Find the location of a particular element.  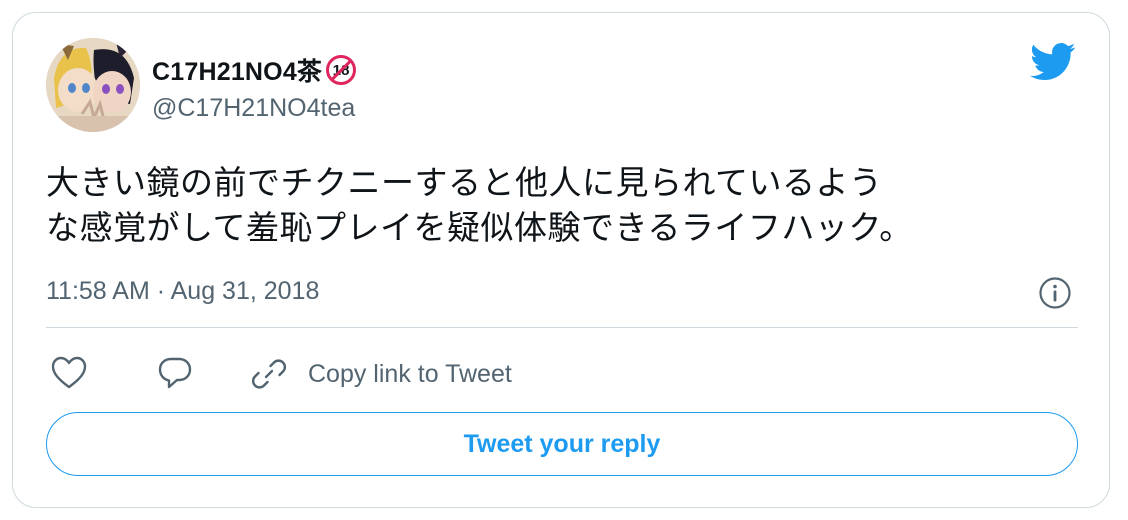

speech-bubble-icon is located at coordinates (175, 373).